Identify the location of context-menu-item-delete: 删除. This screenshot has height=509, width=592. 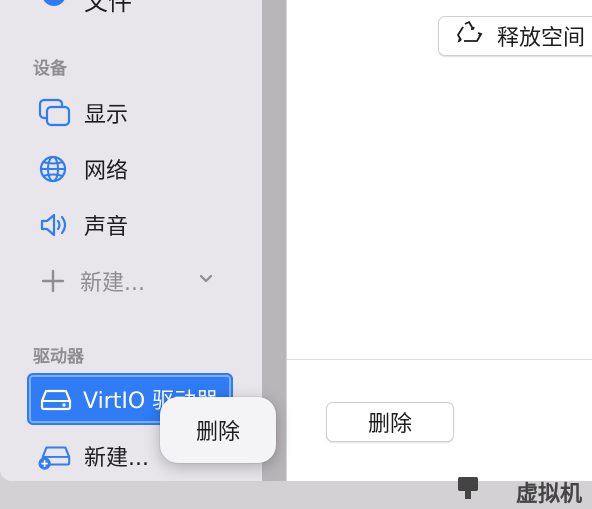
(218, 430).